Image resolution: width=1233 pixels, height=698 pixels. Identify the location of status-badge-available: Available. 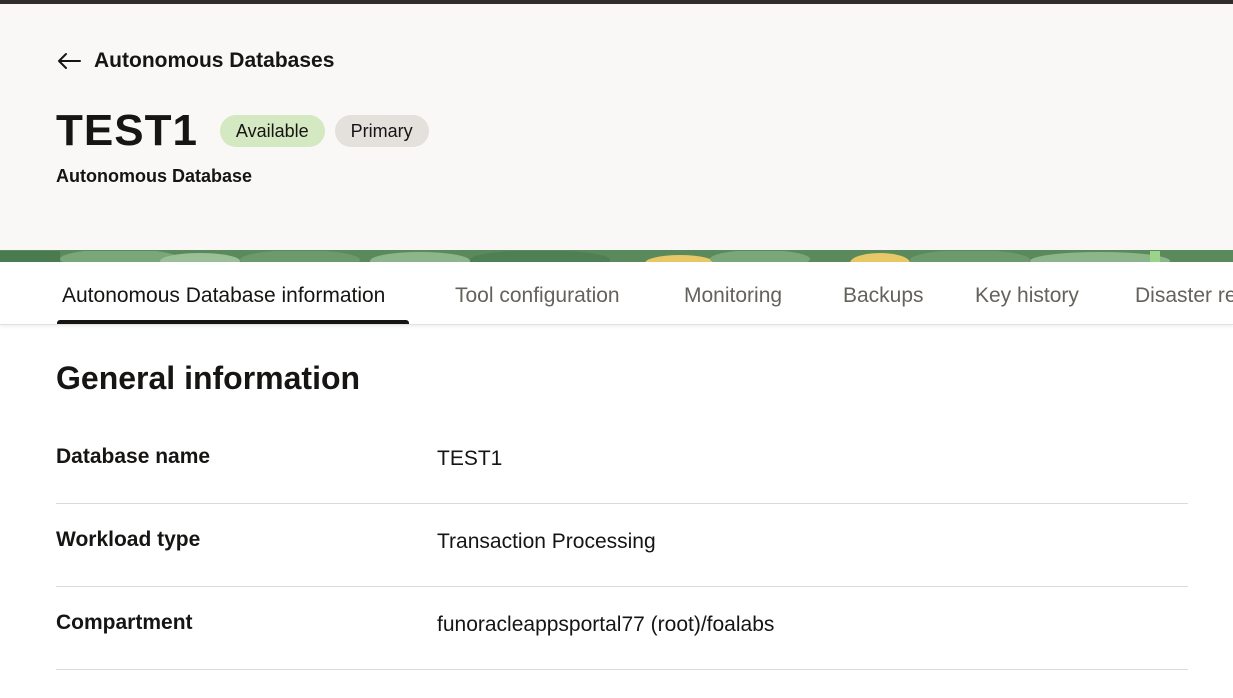
(272, 131).